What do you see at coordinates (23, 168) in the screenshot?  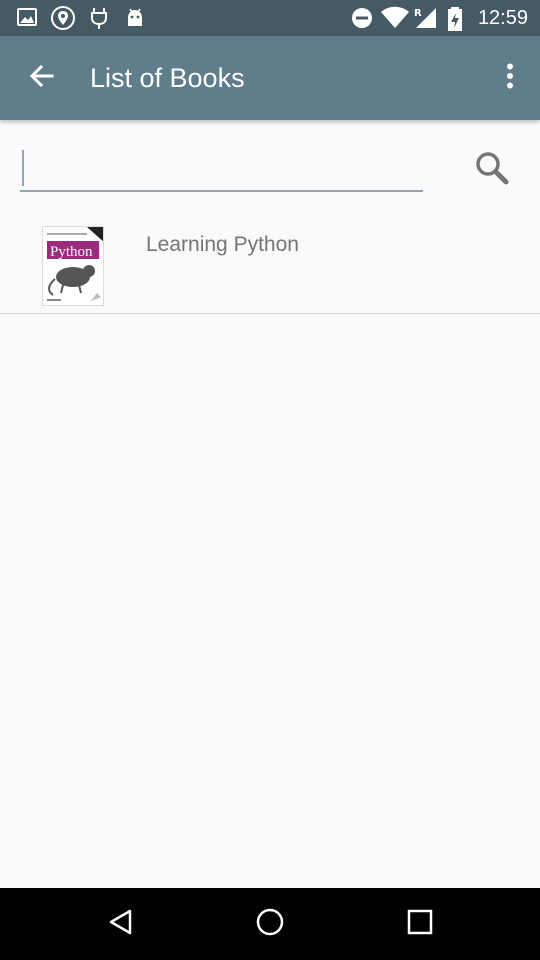 I see `text-cursor` at bounding box center [23, 168].